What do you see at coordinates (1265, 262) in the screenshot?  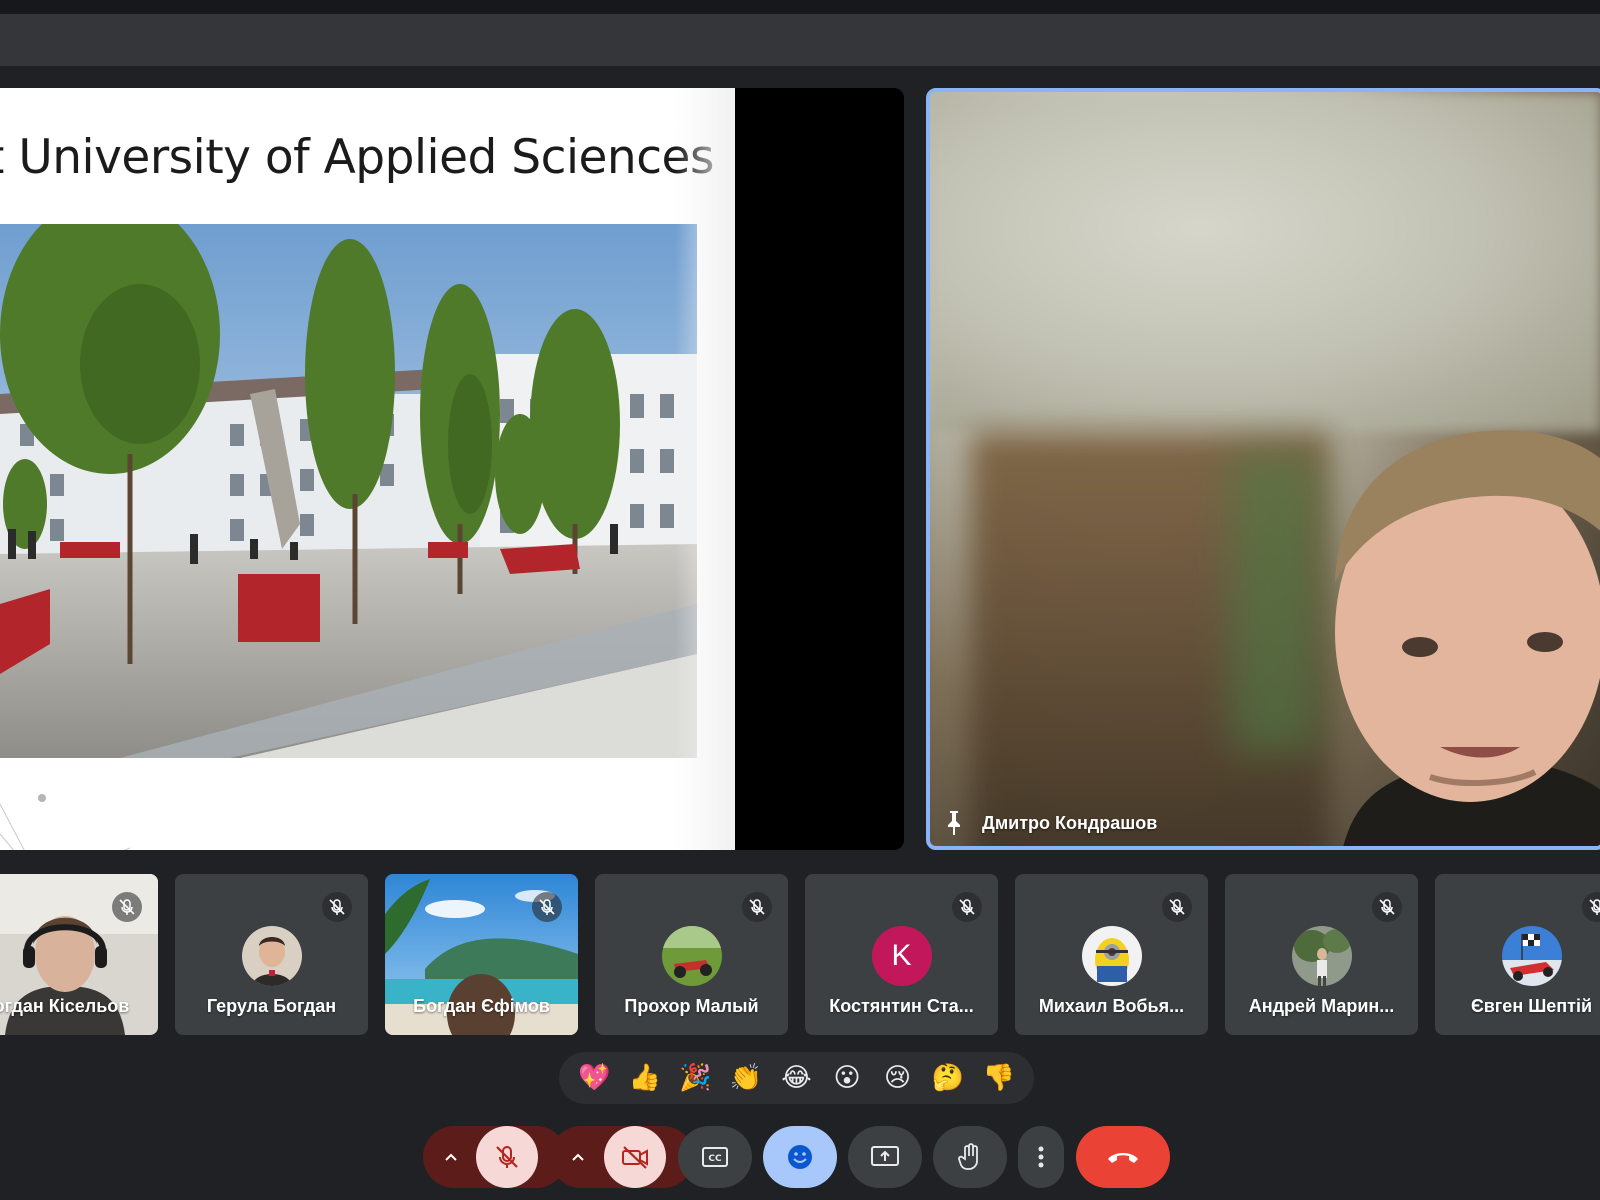 I see `background-wall` at bounding box center [1265, 262].